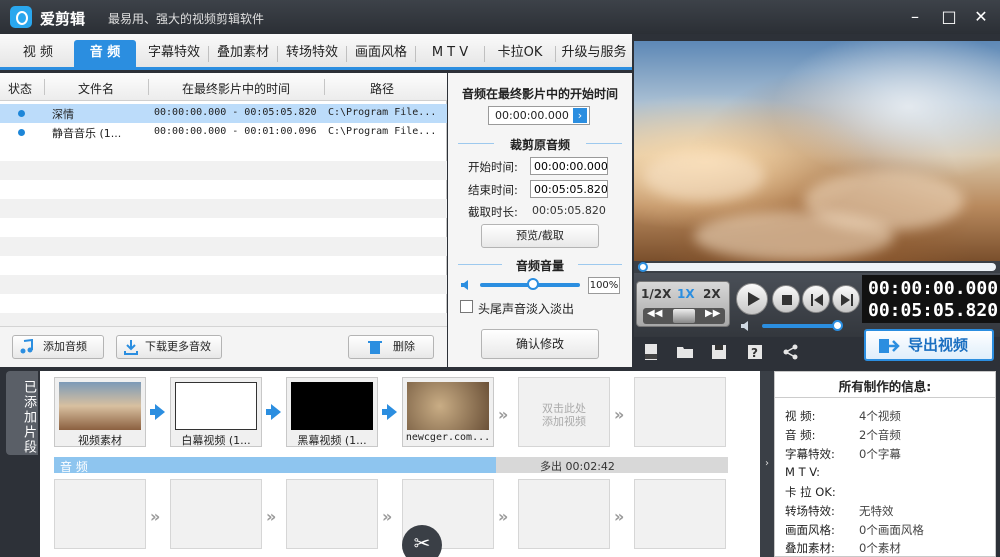 The height and width of the screenshot is (557, 1000). Describe the element at coordinates (381, 55) in the screenshot. I see `tab-styles: 画面风格` at that location.